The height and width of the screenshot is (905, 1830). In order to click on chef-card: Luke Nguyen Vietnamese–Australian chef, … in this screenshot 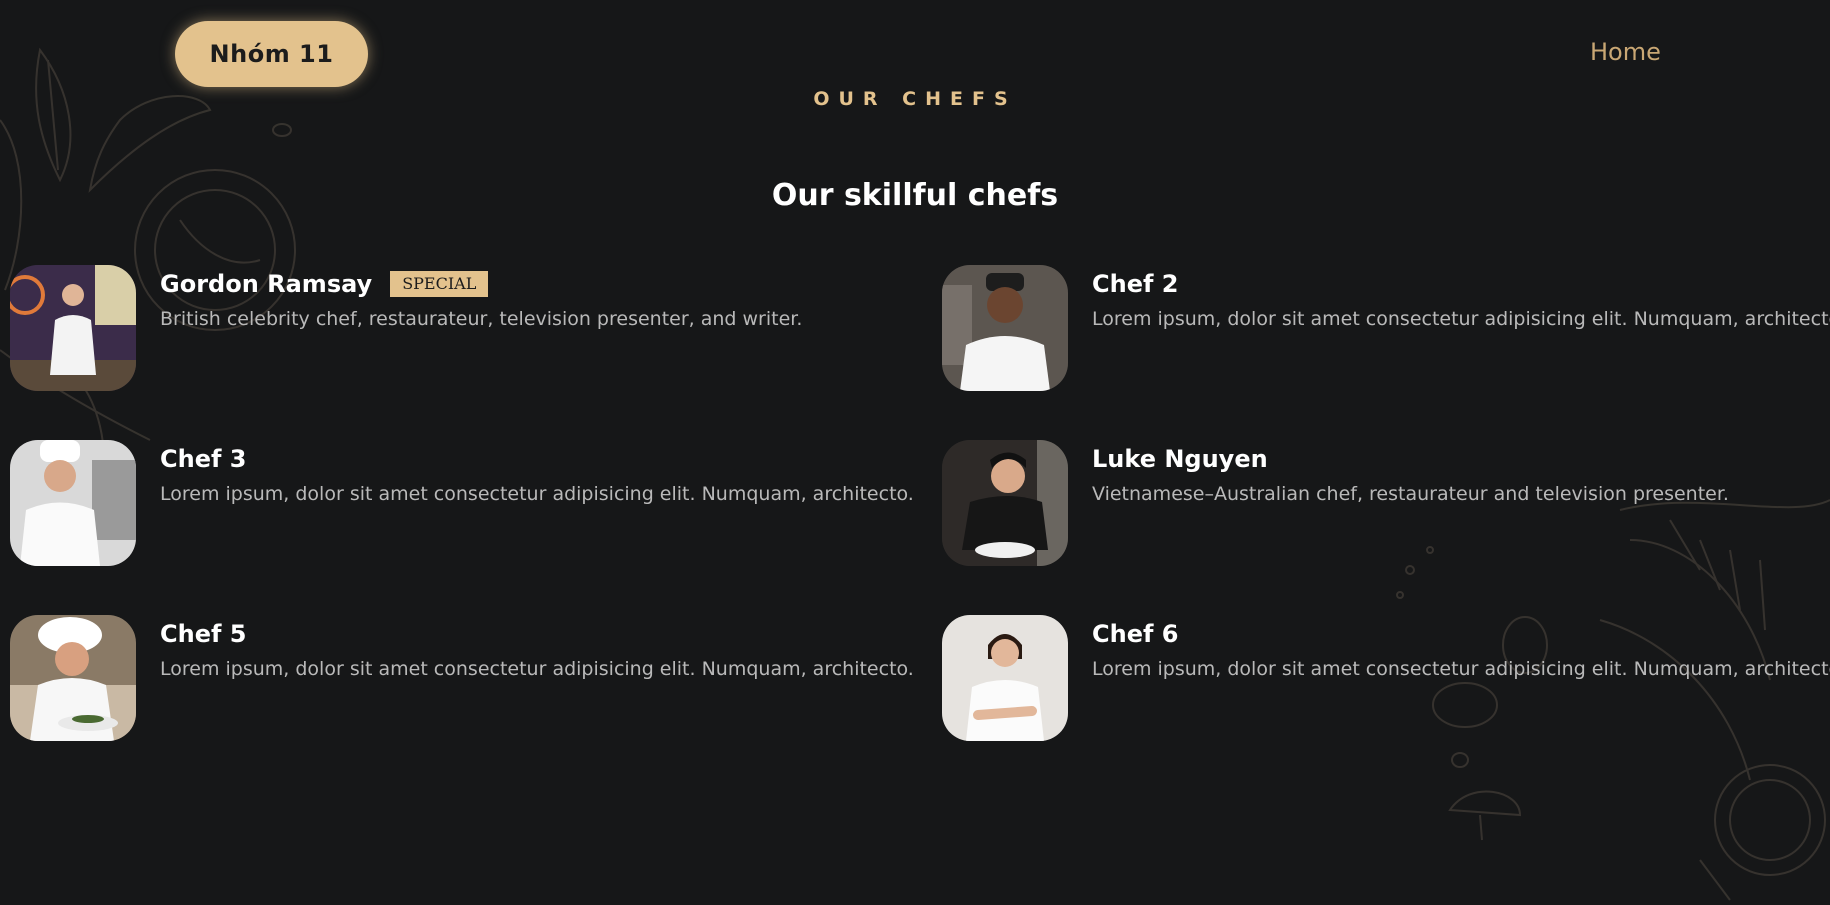, I will do `click(1335, 503)`.